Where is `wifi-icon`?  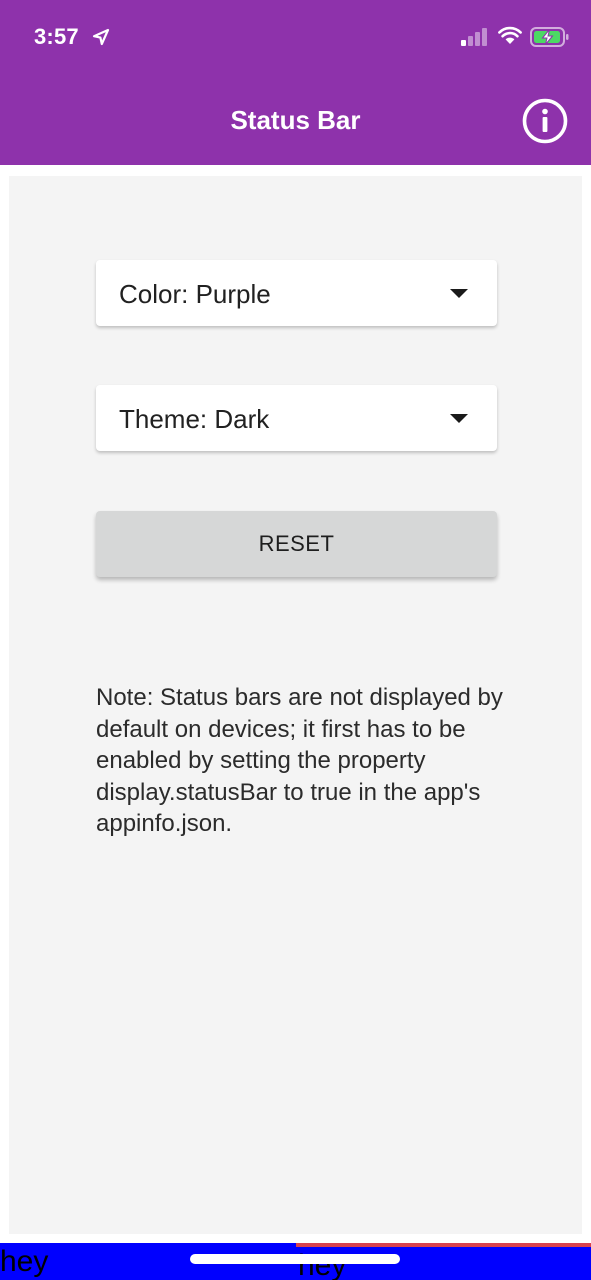 wifi-icon is located at coordinates (510, 35).